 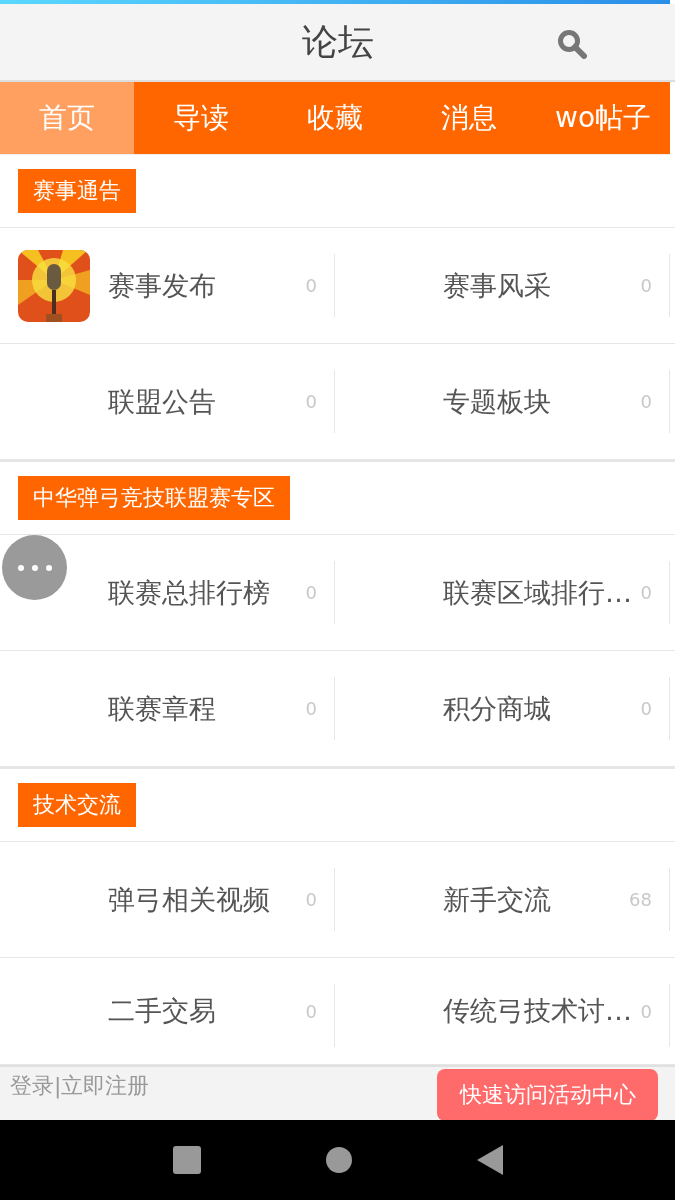 What do you see at coordinates (572, 44) in the screenshot?
I see `search-icon` at bounding box center [572, 44].